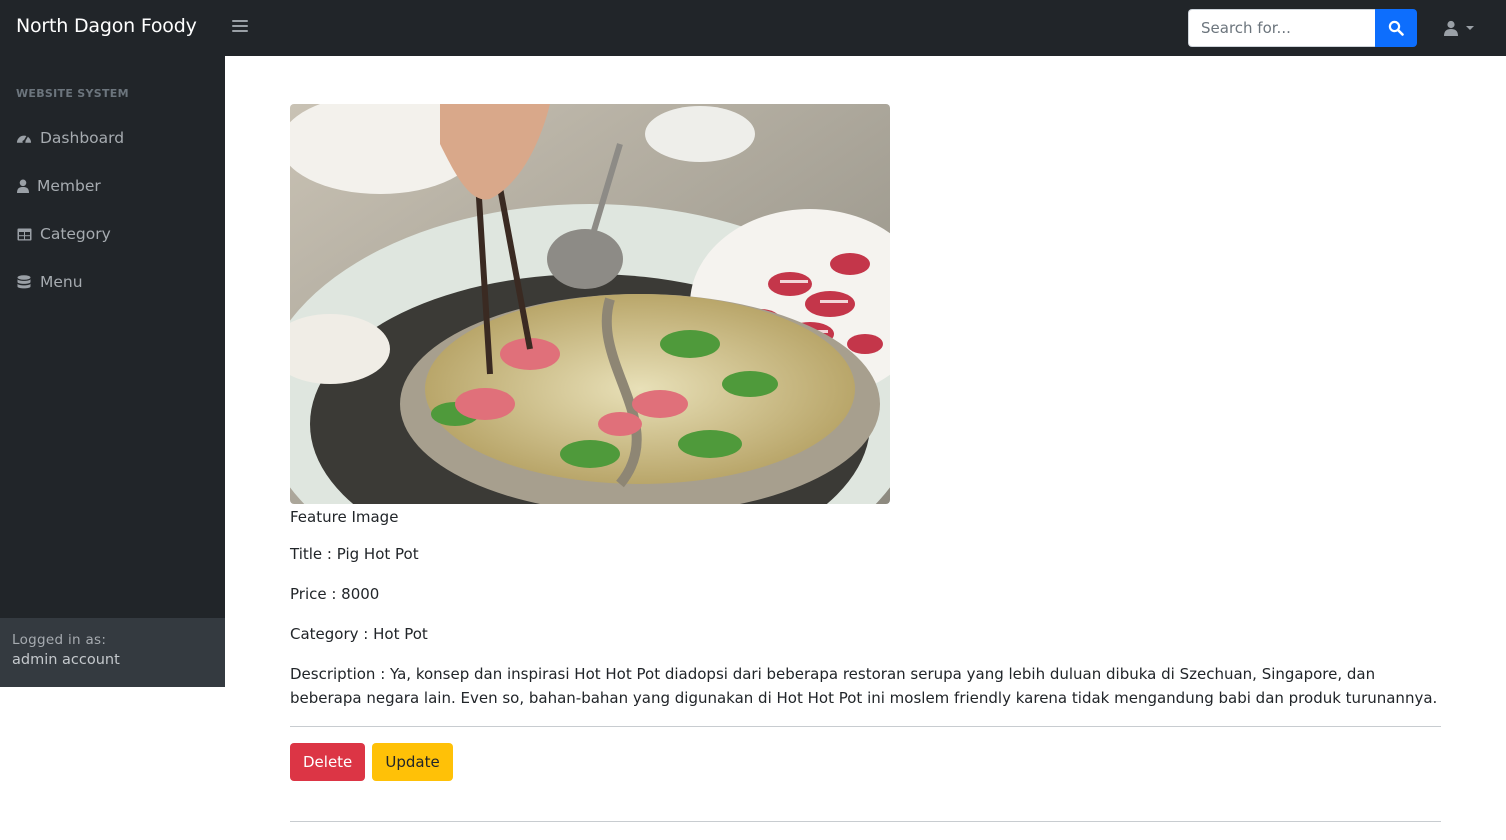  Describe the element at coordinates (69, 186) in the screenshot. I see `sidebar-item-label: Member` at that location.